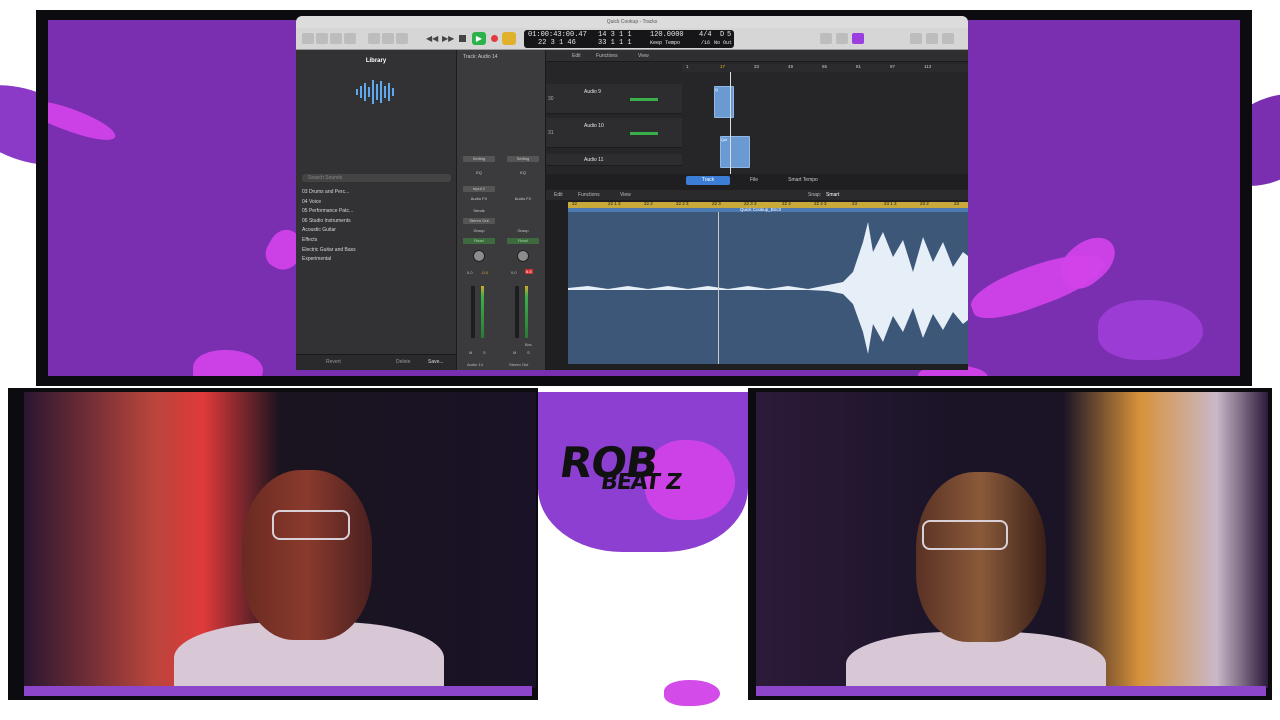 The width and height of the screenshot is (1280, 720). I want to click on library-revert-button: Revert, so click(333, 362).